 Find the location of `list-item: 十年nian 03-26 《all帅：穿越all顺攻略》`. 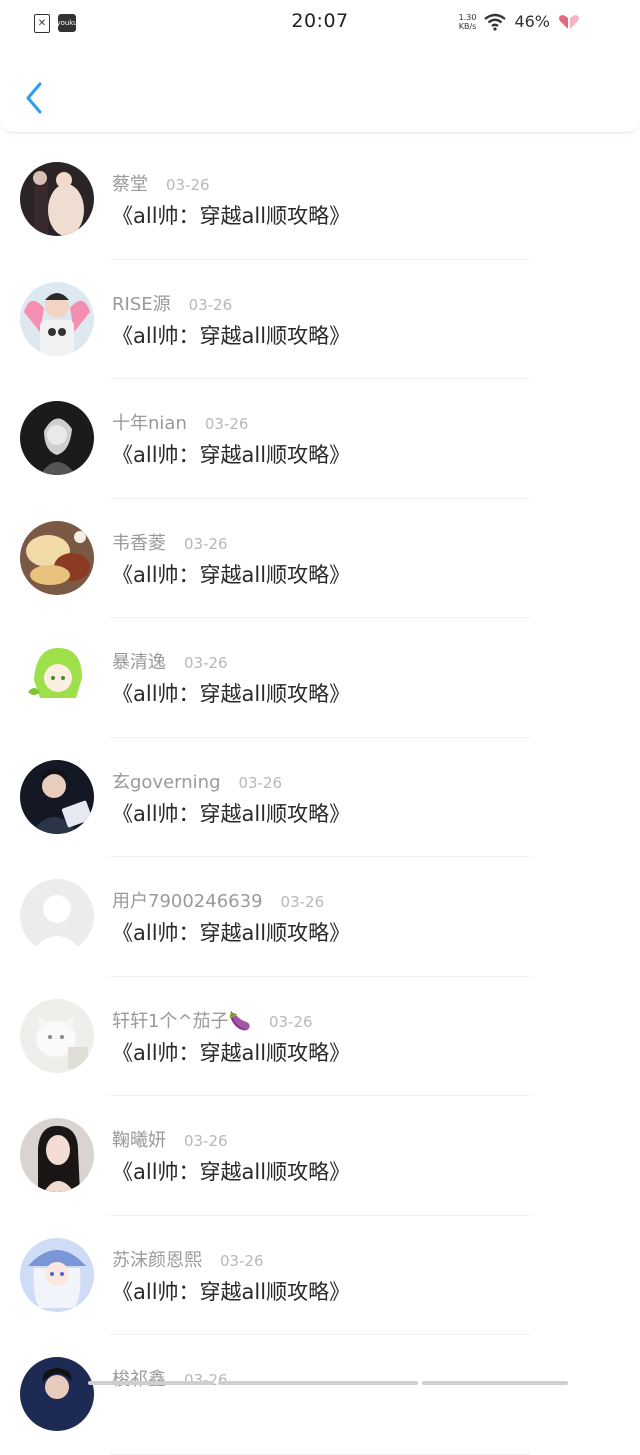

list-item: 十年nian 03-26 《all帅：穿越all顺攻略》 is located at coordinates (320, 439).